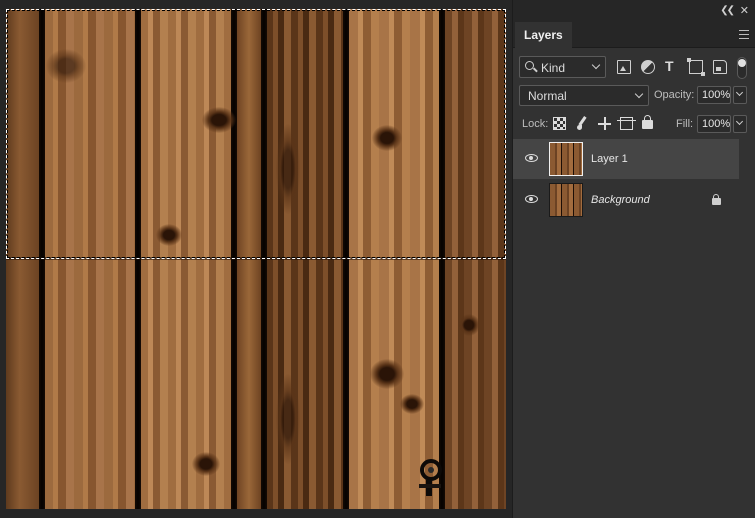  What do you see at coordinates (609, 159) in the screenshot?
I see `layer-name: Layer 1` at bounding box center [609, 159].